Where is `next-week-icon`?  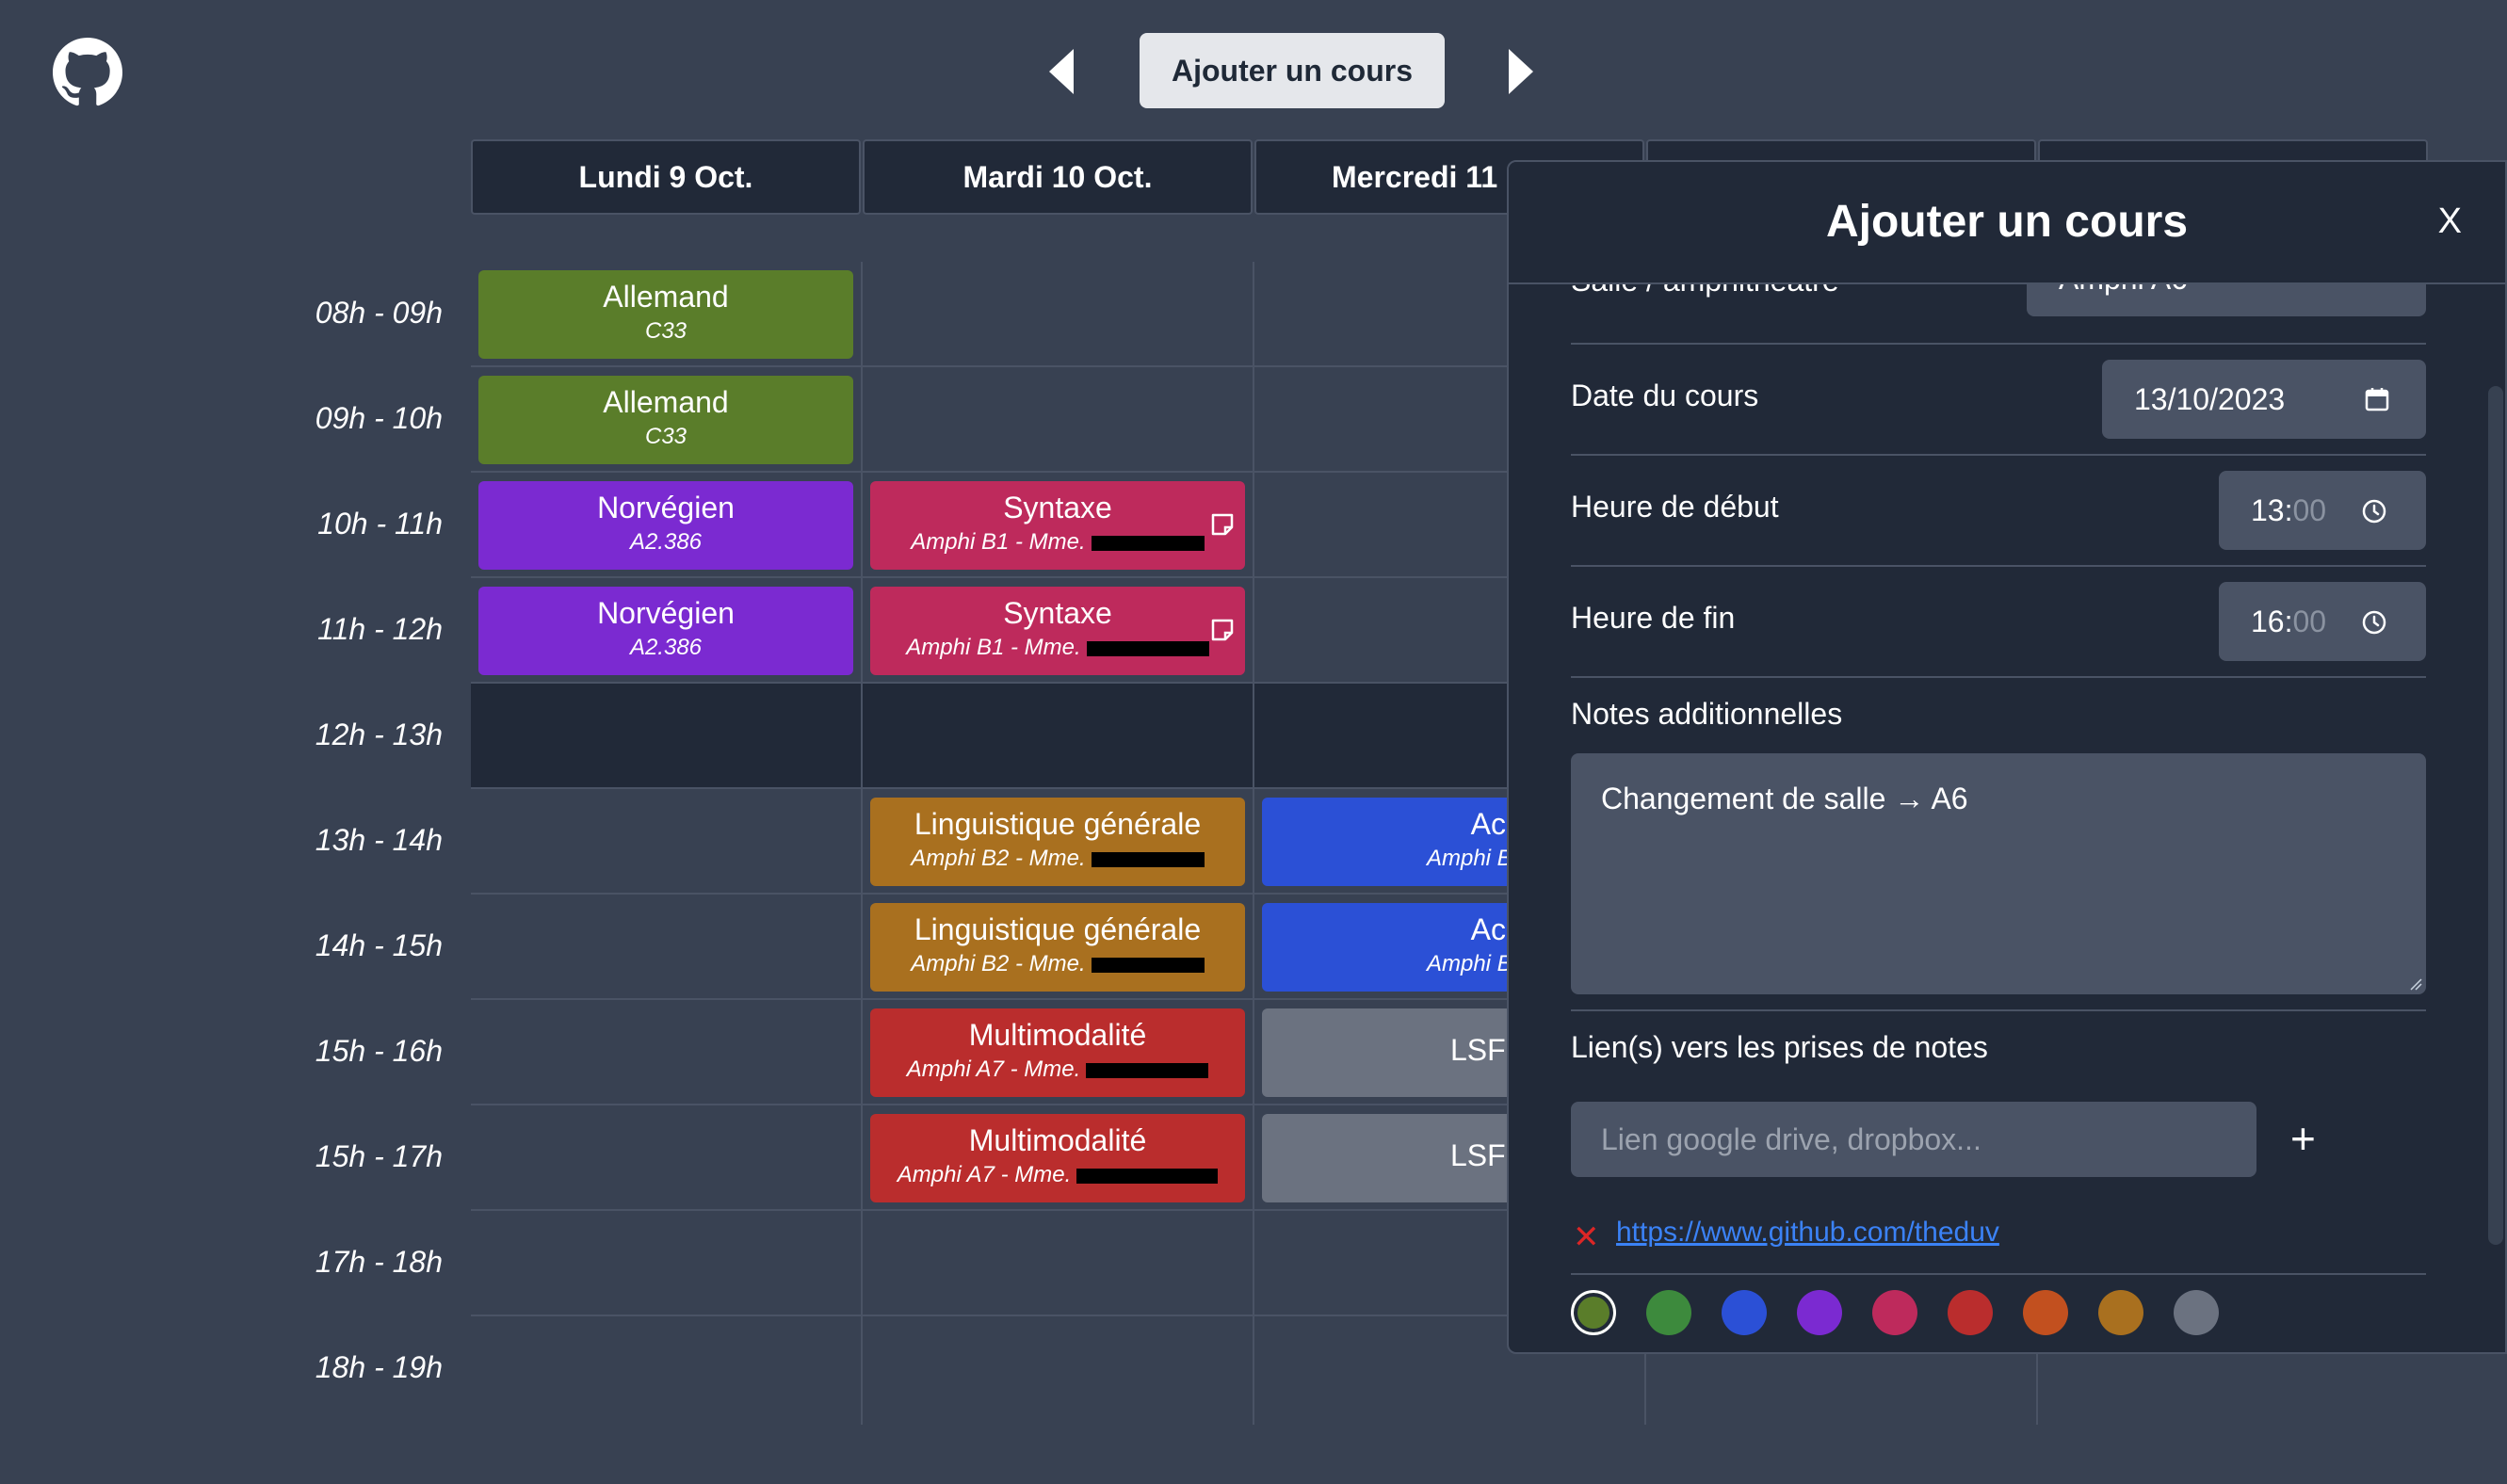
next-week-icon is located at coordinates (1521, 71).